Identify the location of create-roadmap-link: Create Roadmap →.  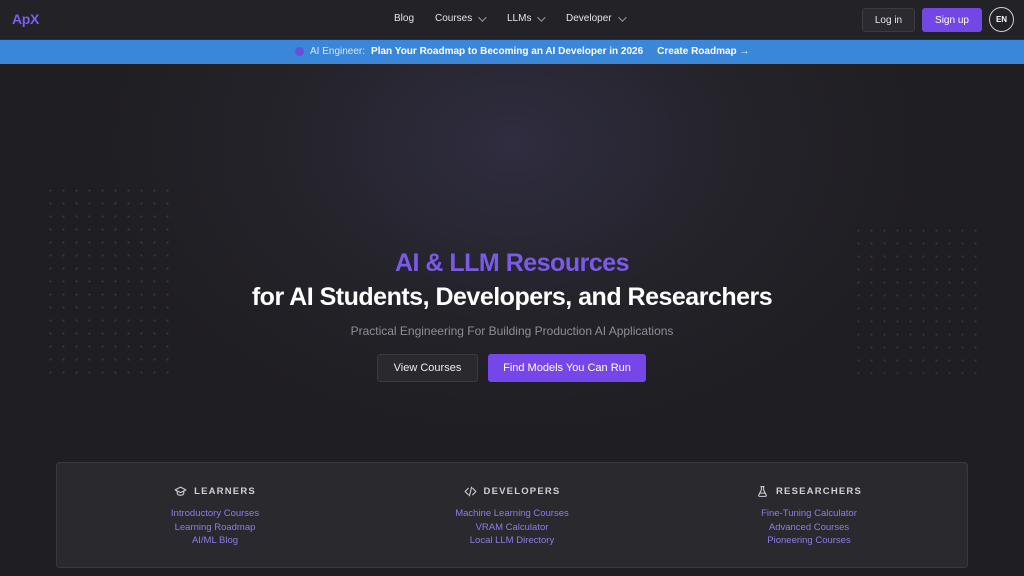
(703, 51).